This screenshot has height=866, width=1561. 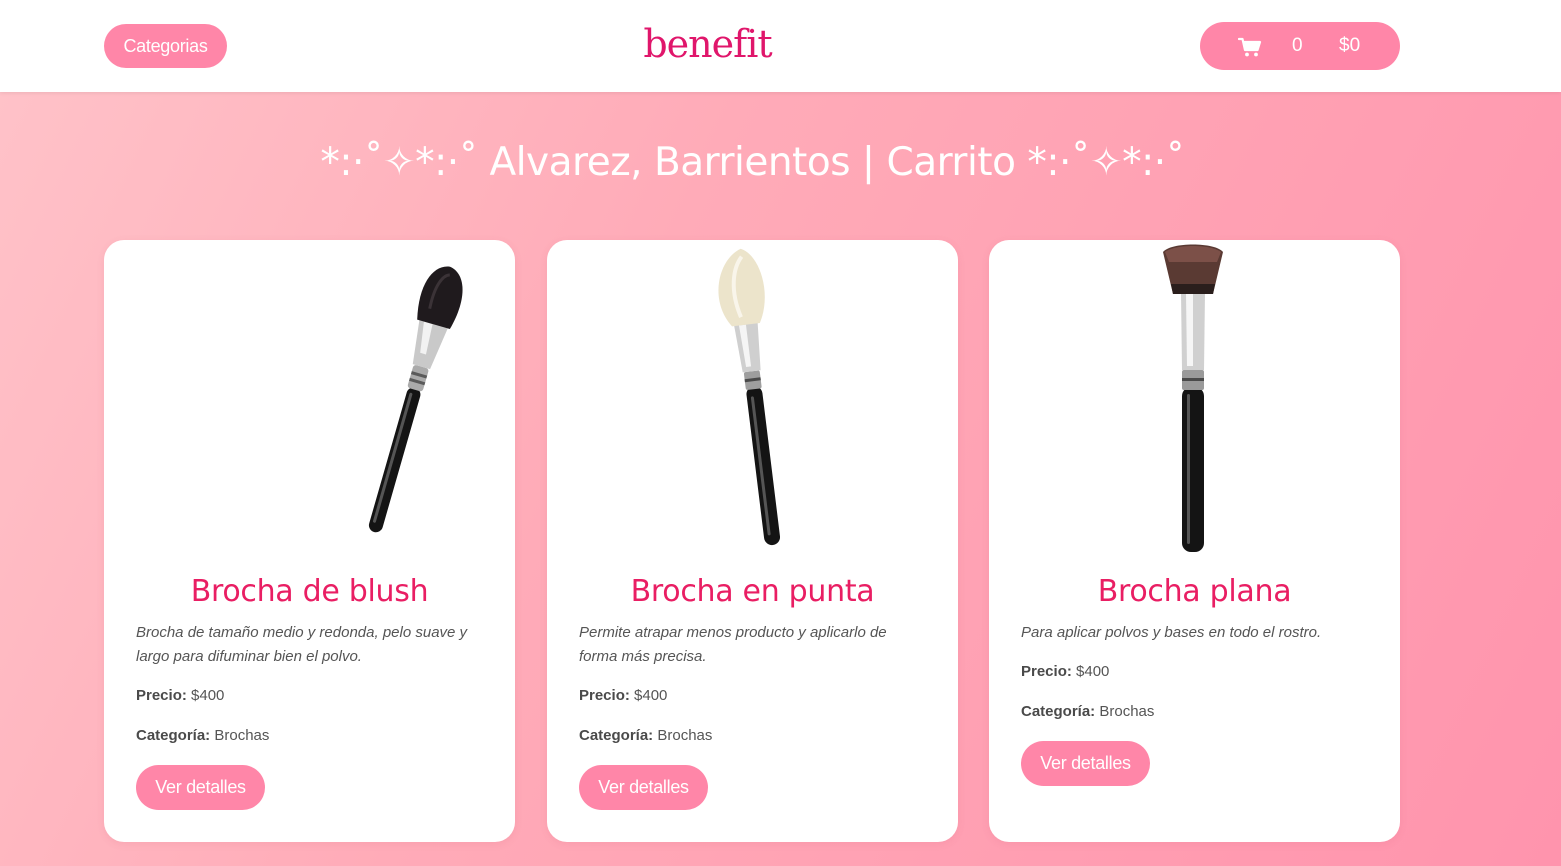 I want to click on product-title: Brocha en punta, so click(x=752, y=591).